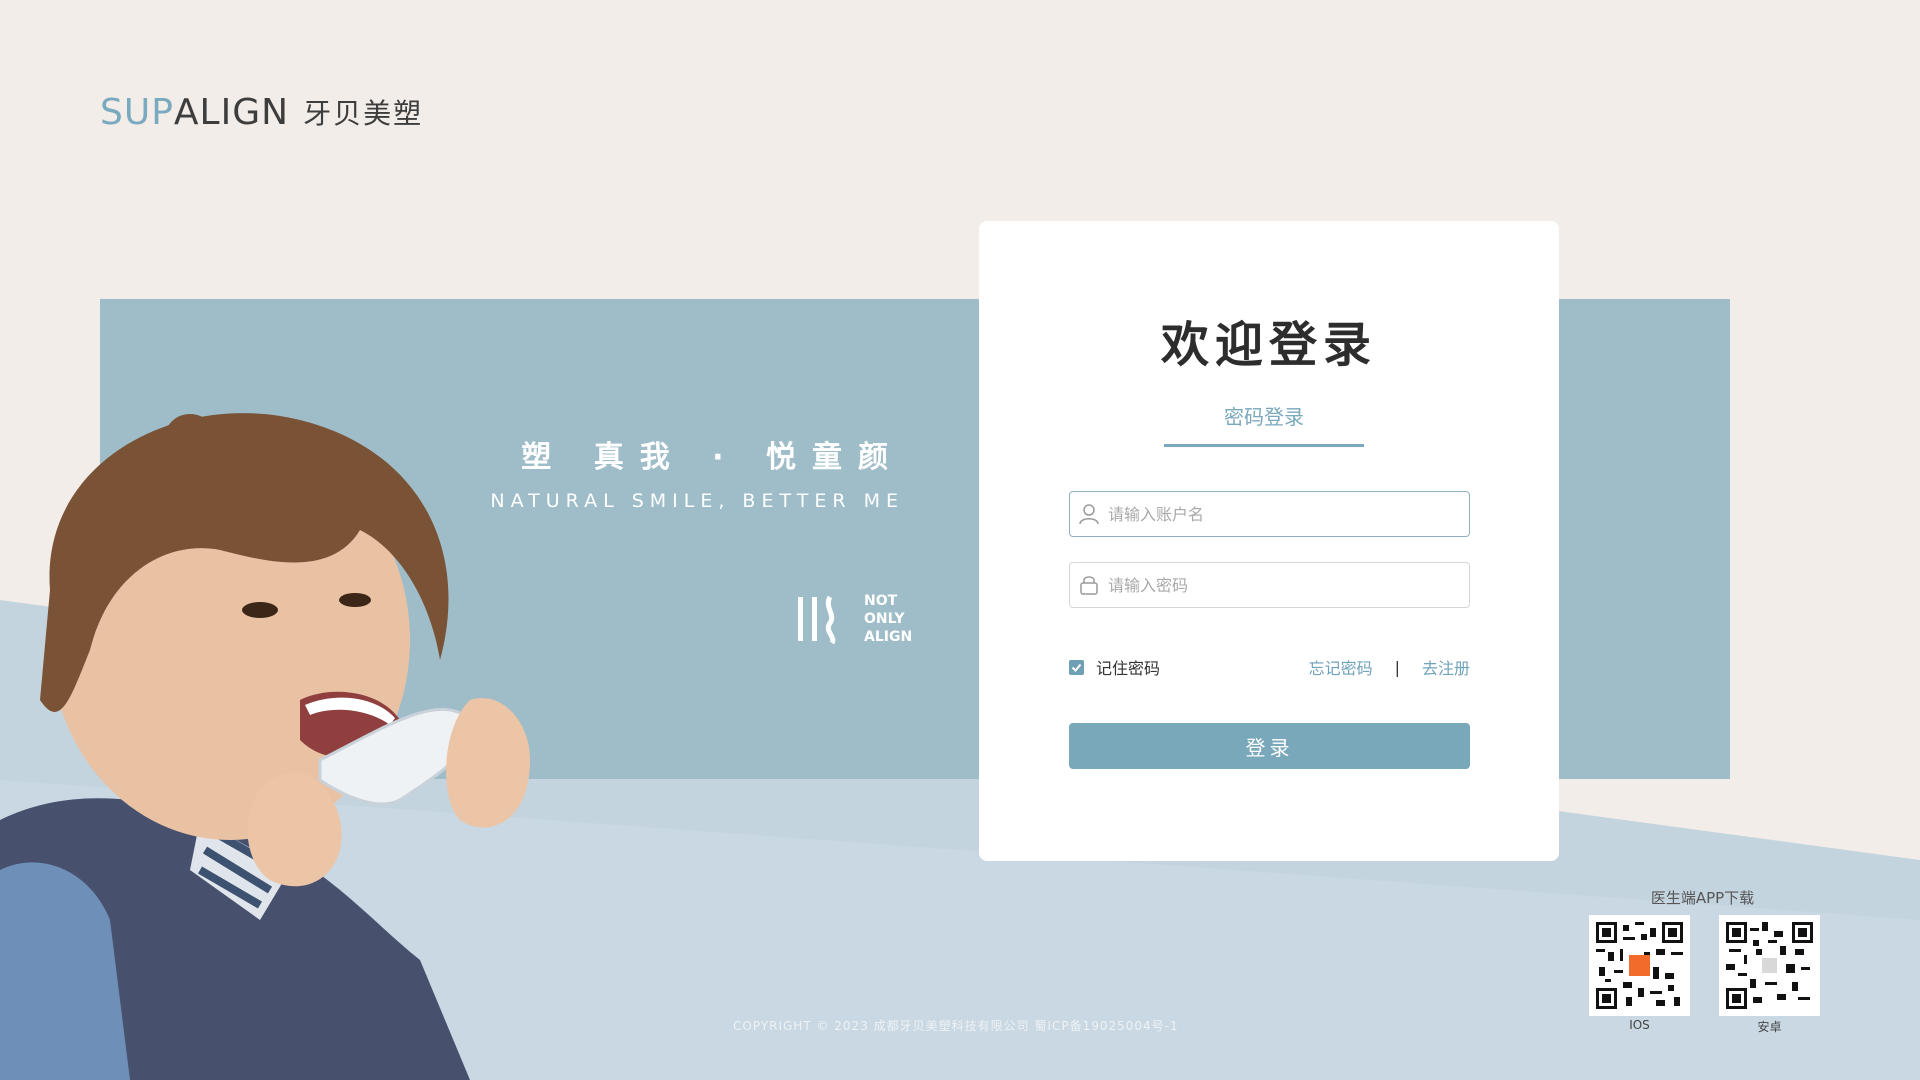  Describe the element at coordinates (1128, 668) in the screenshot. I see `remember-label: 记住密码` at that location.